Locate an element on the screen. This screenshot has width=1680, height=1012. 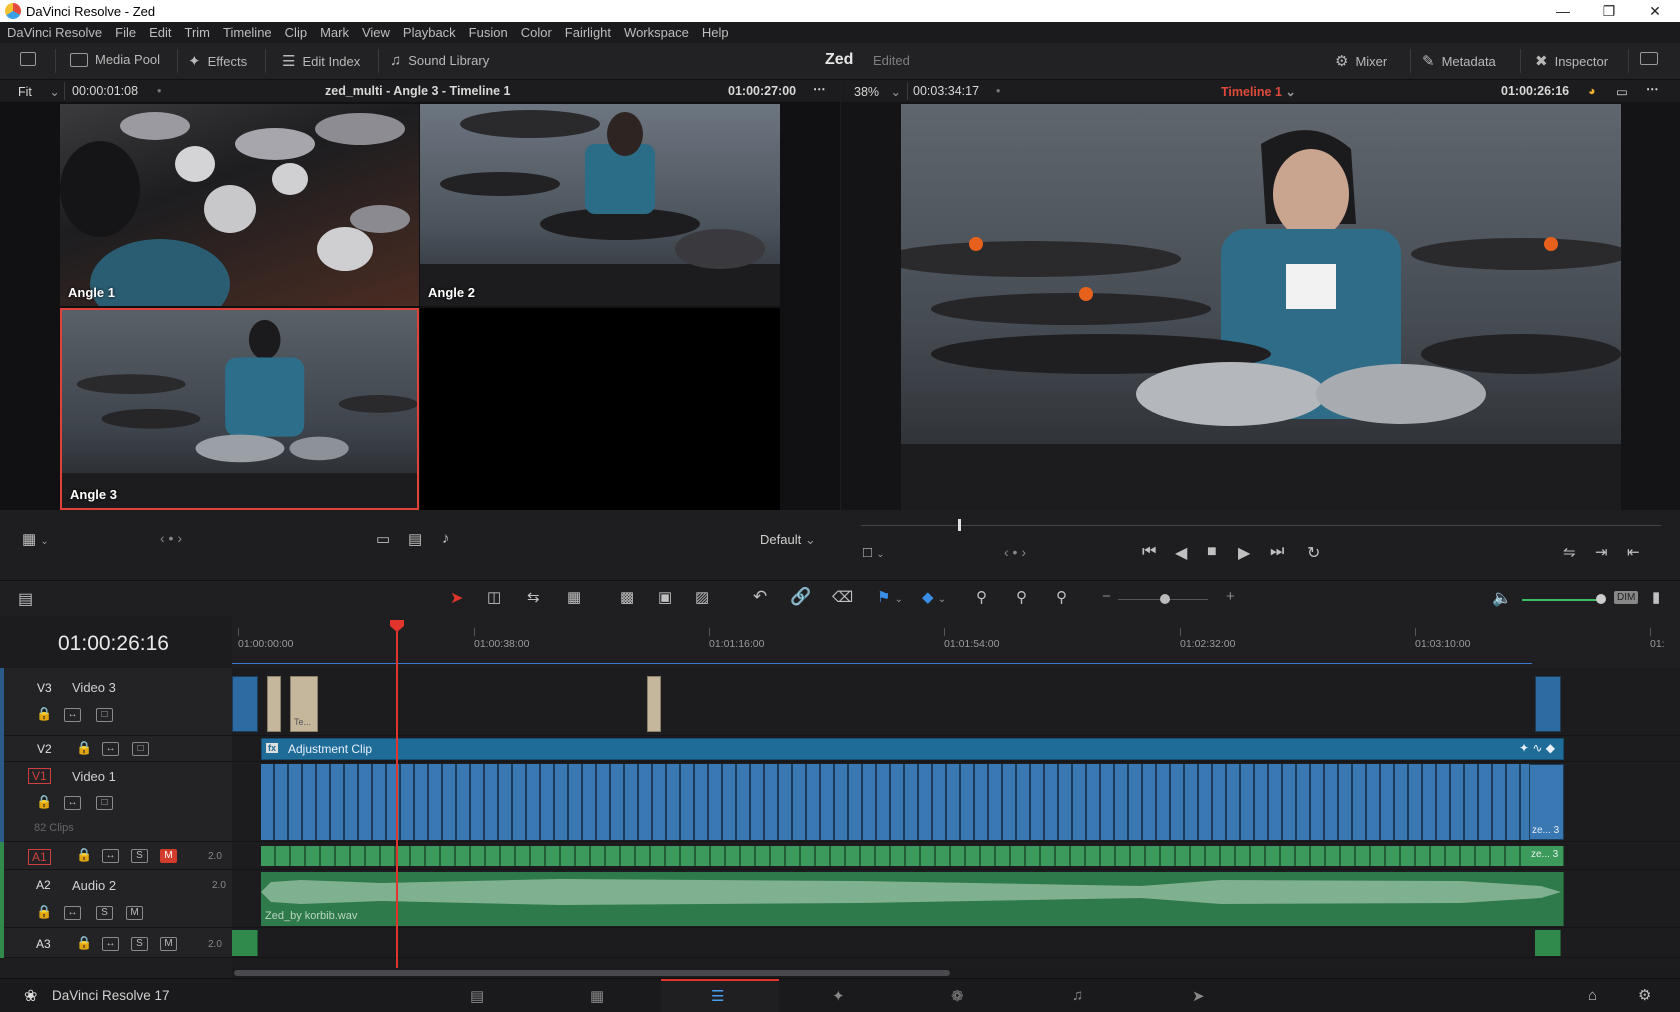
deliver-page-icon: ➤ is located at coordinates (1198, 996).